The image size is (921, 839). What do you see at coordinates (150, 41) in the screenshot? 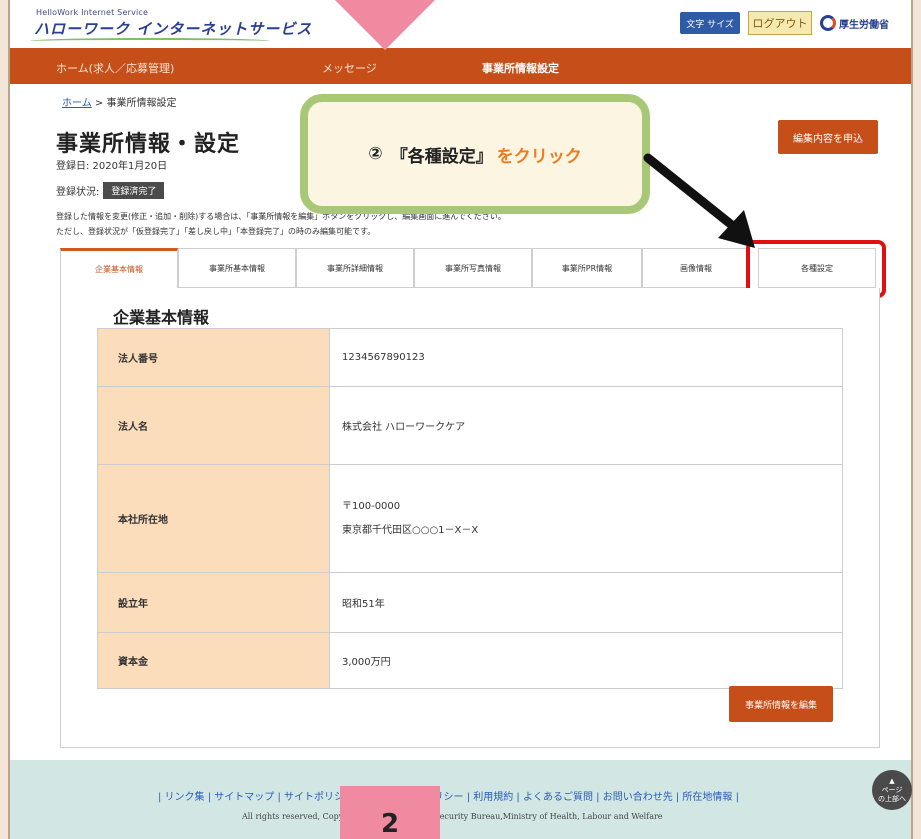
I see `logo-decoration` at bounding box center [150, 41].